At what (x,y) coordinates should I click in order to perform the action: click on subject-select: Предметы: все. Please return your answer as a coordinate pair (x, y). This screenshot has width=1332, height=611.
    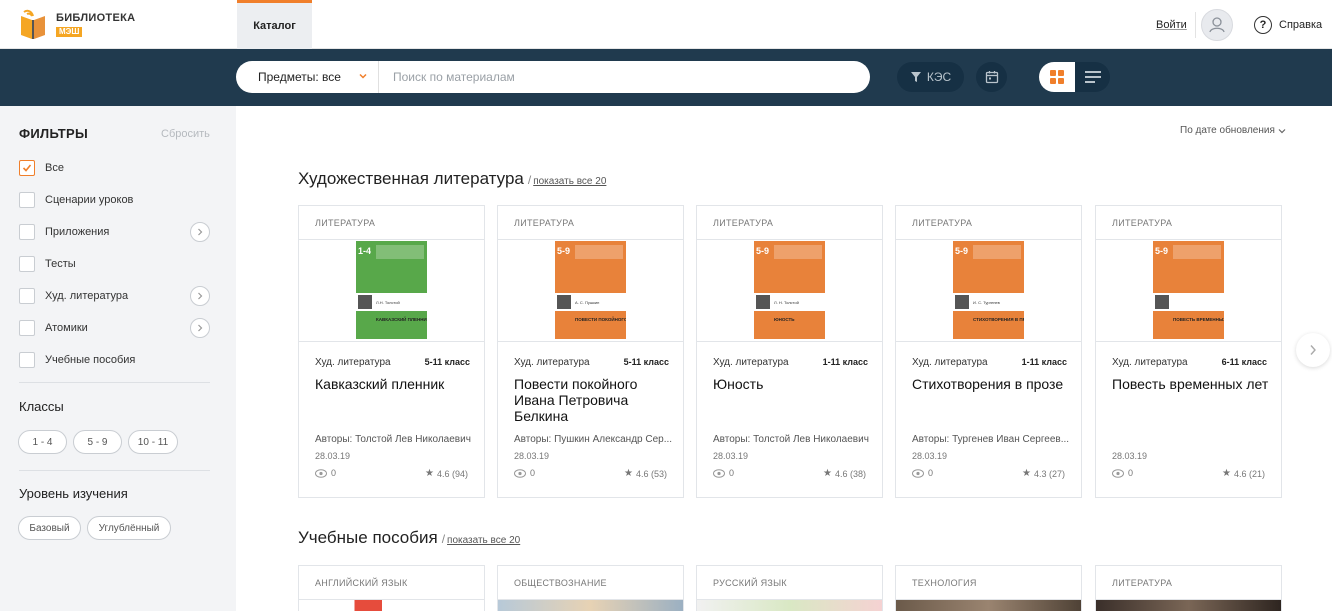
    Looking at the image, I should click on (307, 77).